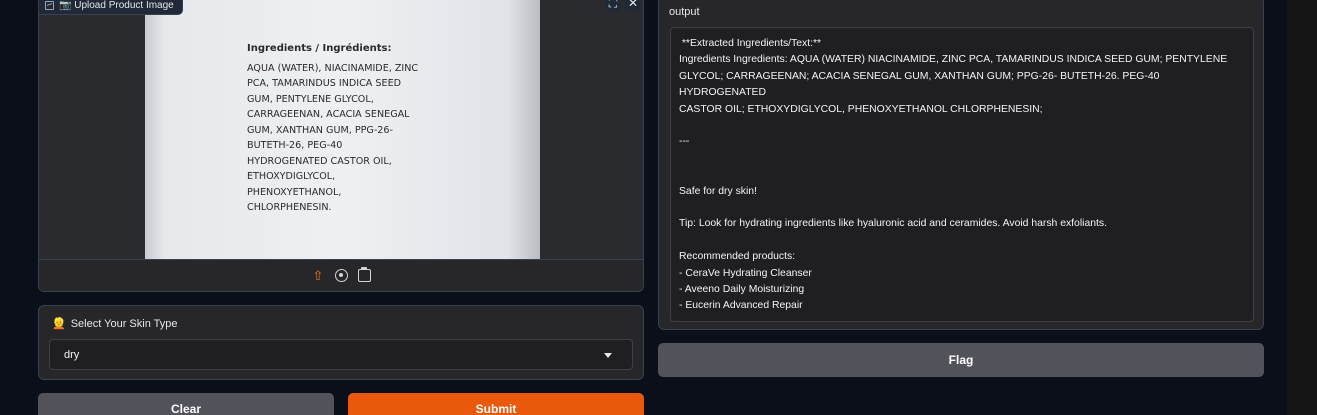  What do you see at coordinates (319, 48) in the screenshot?
I see `product-ingredient-title: Ingredients / Ingrédients:` at bounding box center [319, 48].